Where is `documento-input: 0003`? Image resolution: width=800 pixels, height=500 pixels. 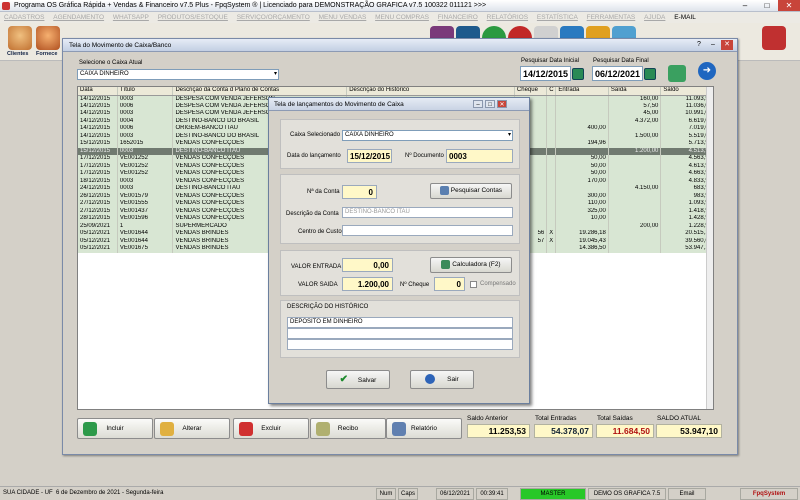 documento-input: 0003 is located at coordinates (479, 156).